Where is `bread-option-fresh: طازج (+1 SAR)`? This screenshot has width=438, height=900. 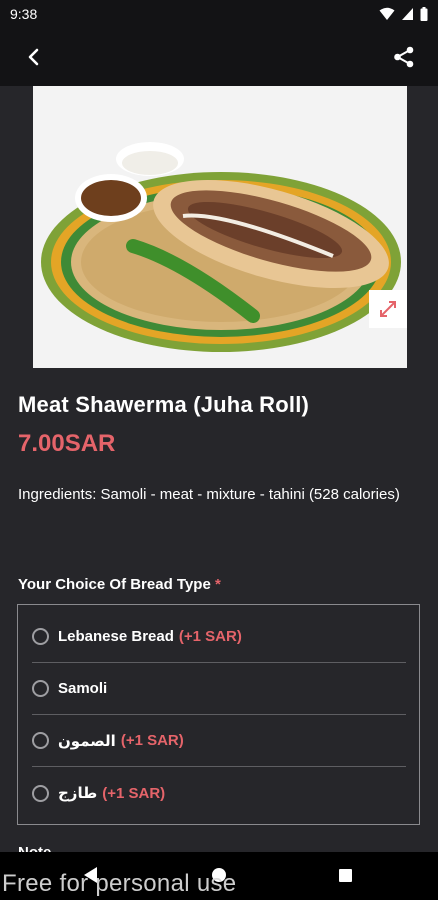
bread-option-fresh: طازج (+1 SAR) is located at coordinates (219, 793).